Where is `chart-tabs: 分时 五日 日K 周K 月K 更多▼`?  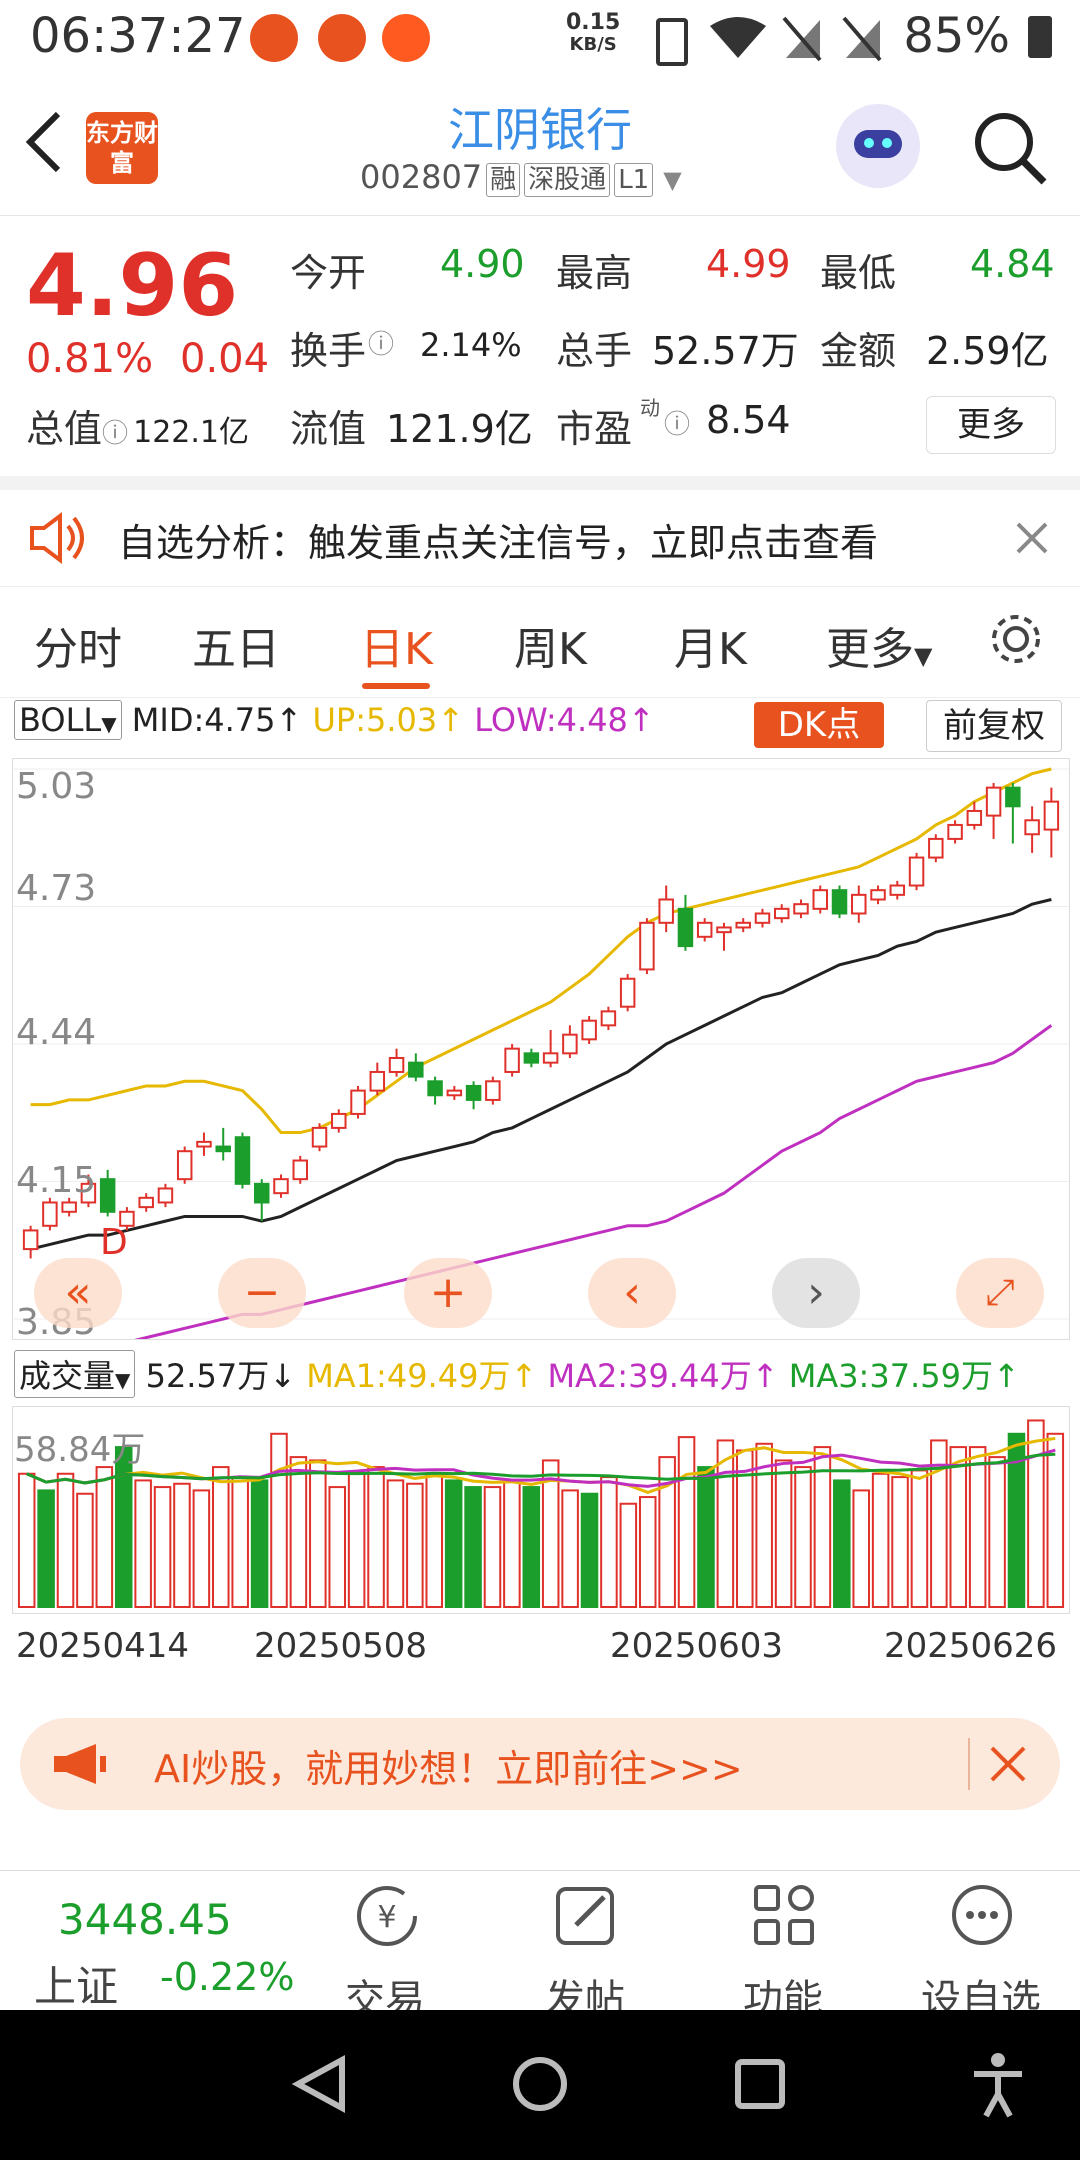
chart-tabs: 分时 五日 日K 周K 月K 更多▼ is located at coordinates (540, 642).